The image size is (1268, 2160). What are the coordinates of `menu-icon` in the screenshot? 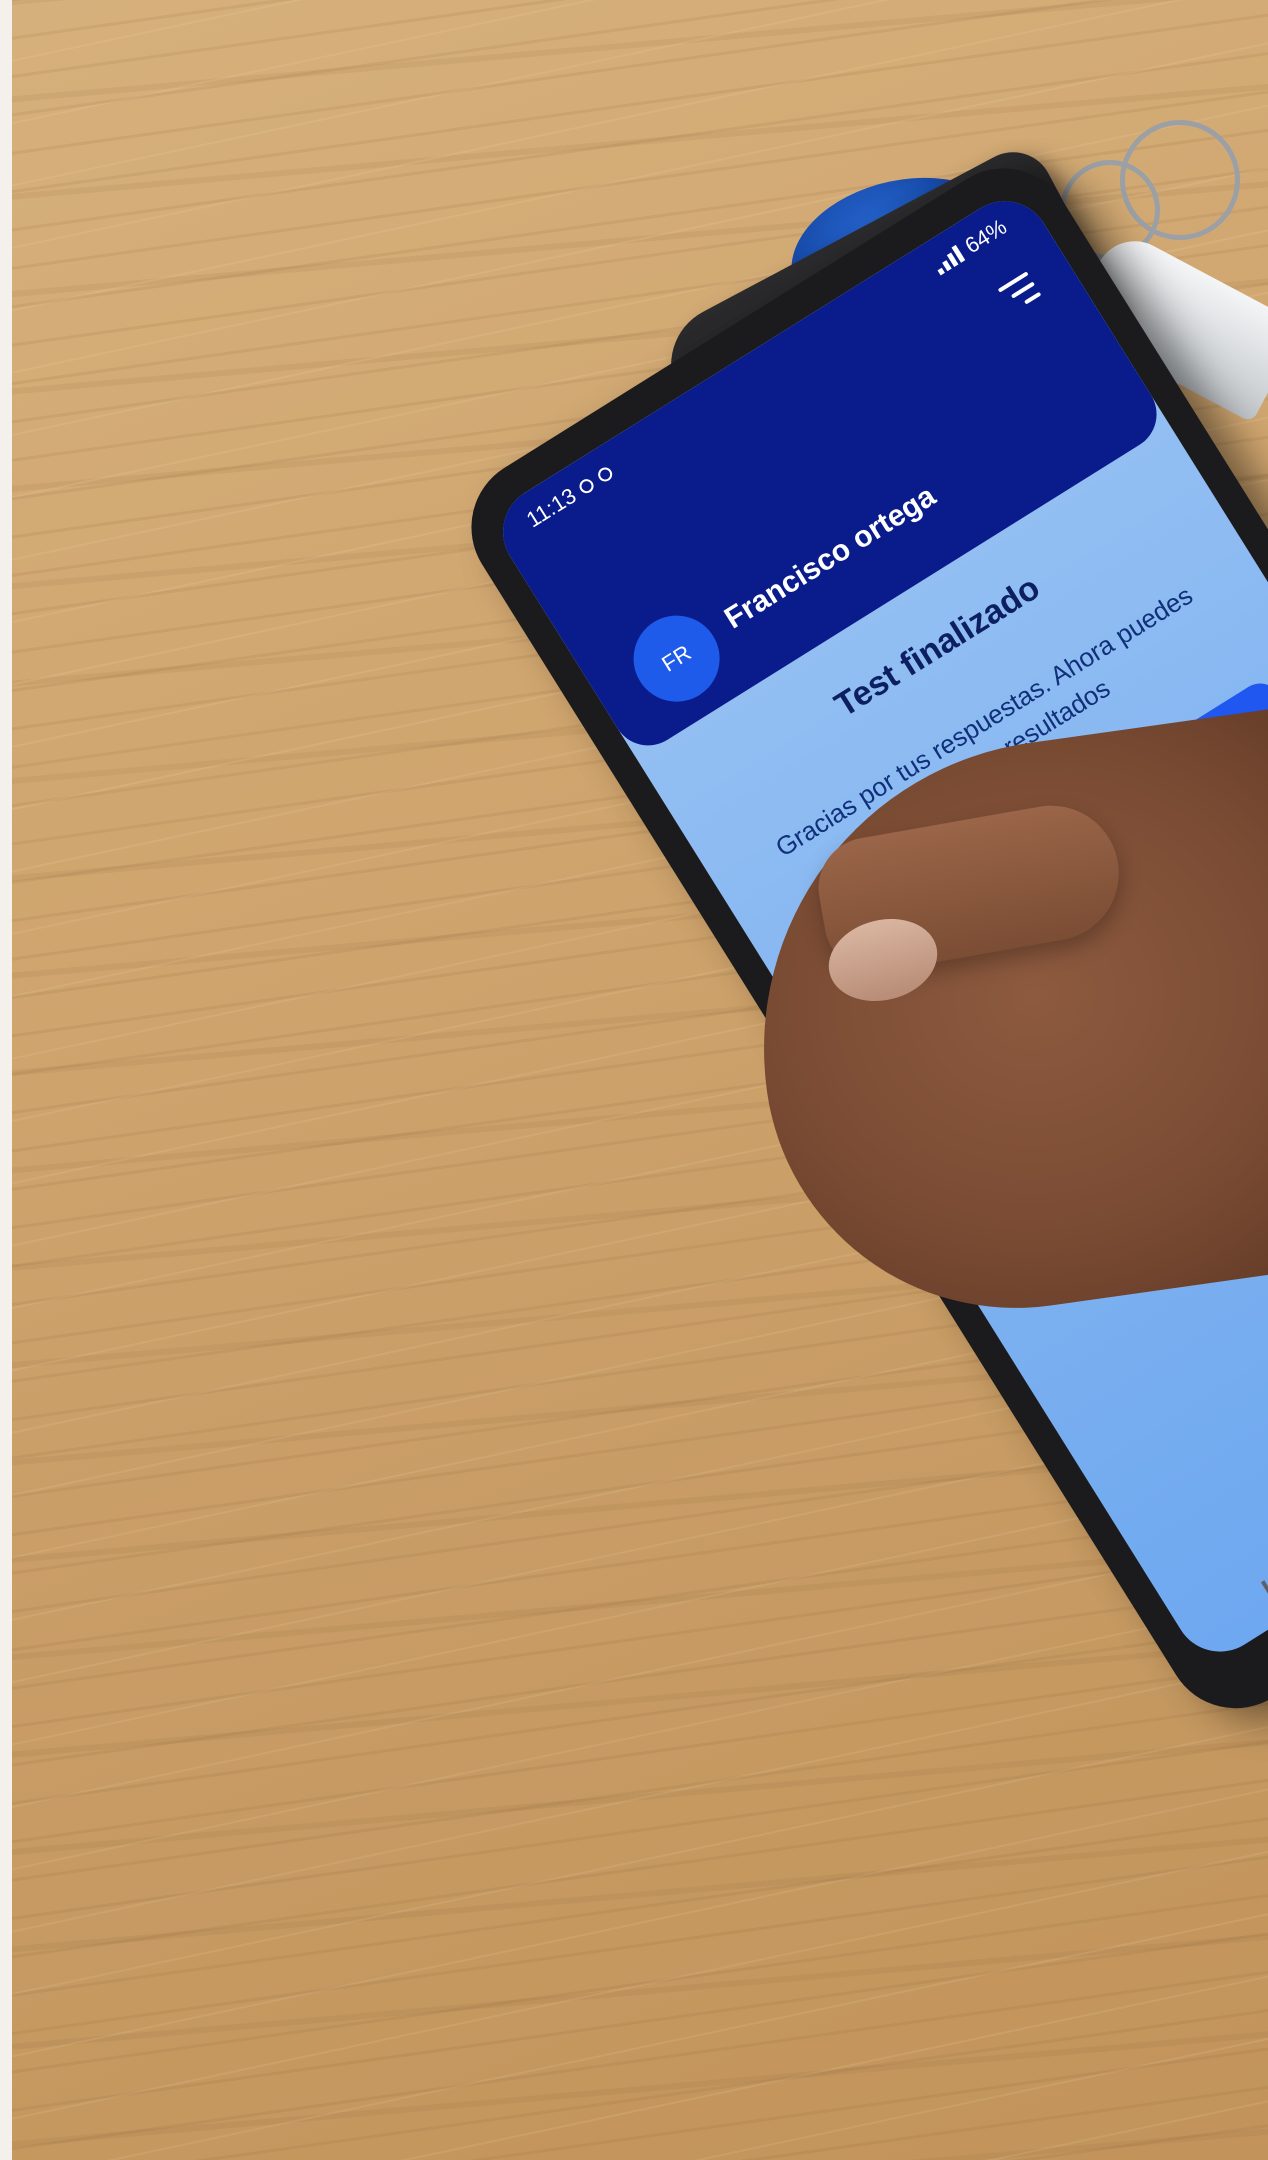 It's located at (1019, 292).